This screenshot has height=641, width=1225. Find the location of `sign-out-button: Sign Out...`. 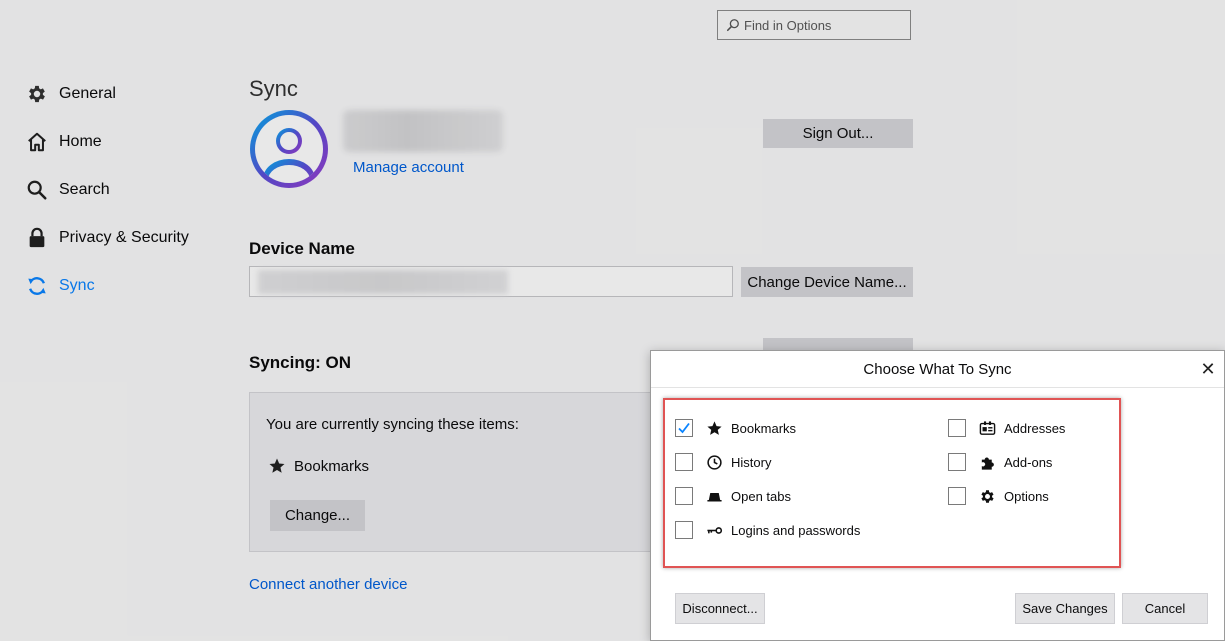

sign-out-button: Sign Out... is located at coordinates (838, 133).